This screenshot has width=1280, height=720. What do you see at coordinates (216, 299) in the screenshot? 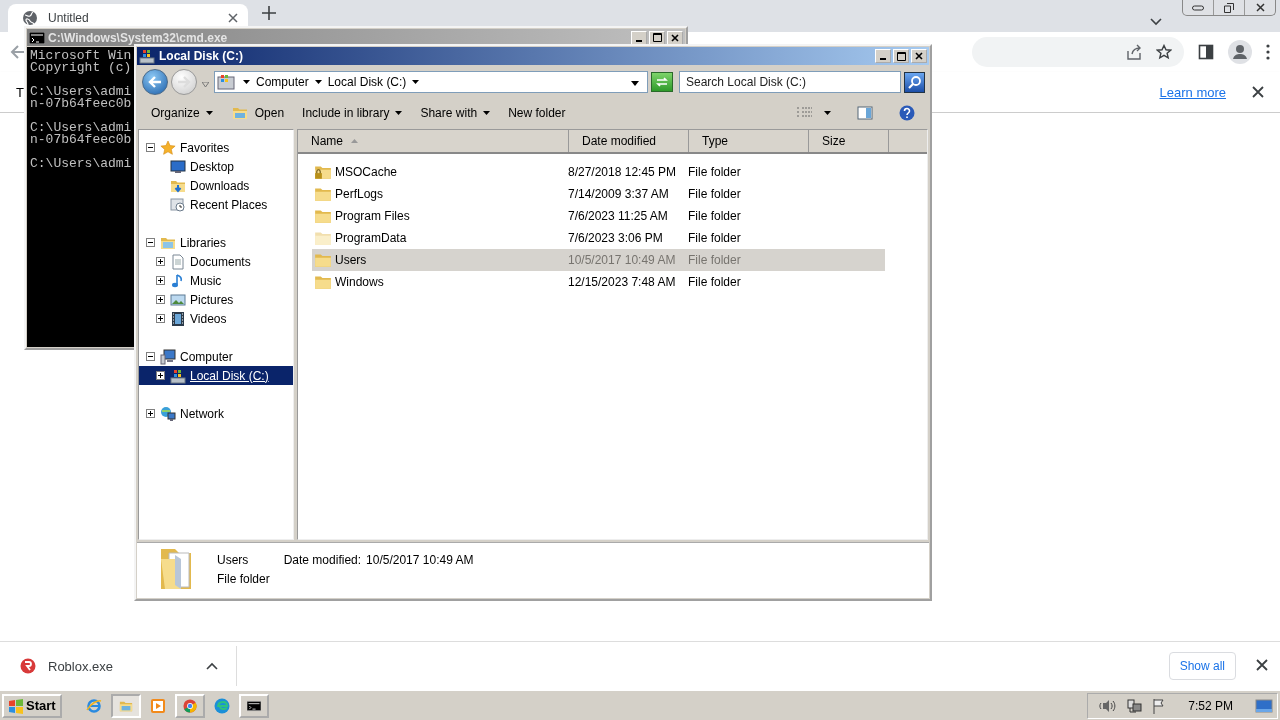
I see `nav-item: Pictures` at bounding box center [216, 299].